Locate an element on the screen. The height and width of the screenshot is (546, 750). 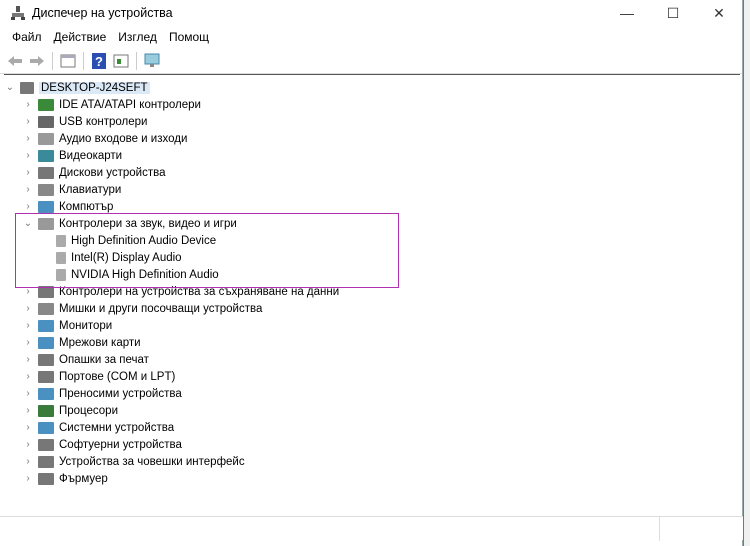
tree-item: › Мишки и други посочващи устройства is located at coordinates (372, 308).